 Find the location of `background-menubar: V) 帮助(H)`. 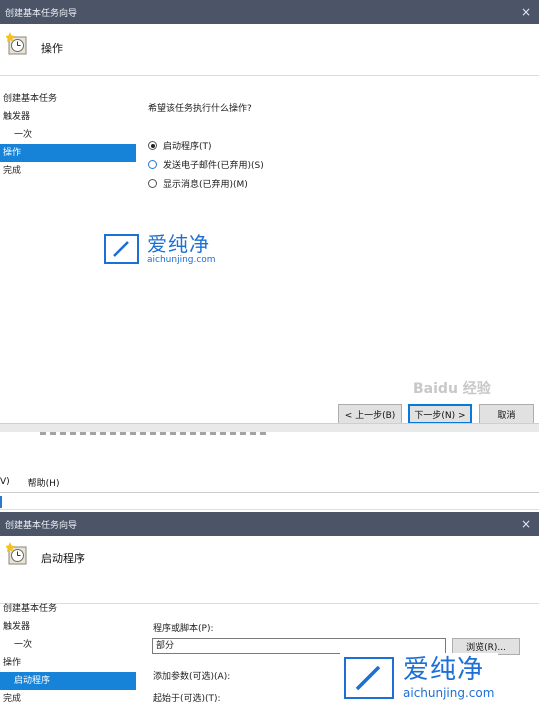

background-menubar: V) 帮助(H) is located at coordinates (38, 482).